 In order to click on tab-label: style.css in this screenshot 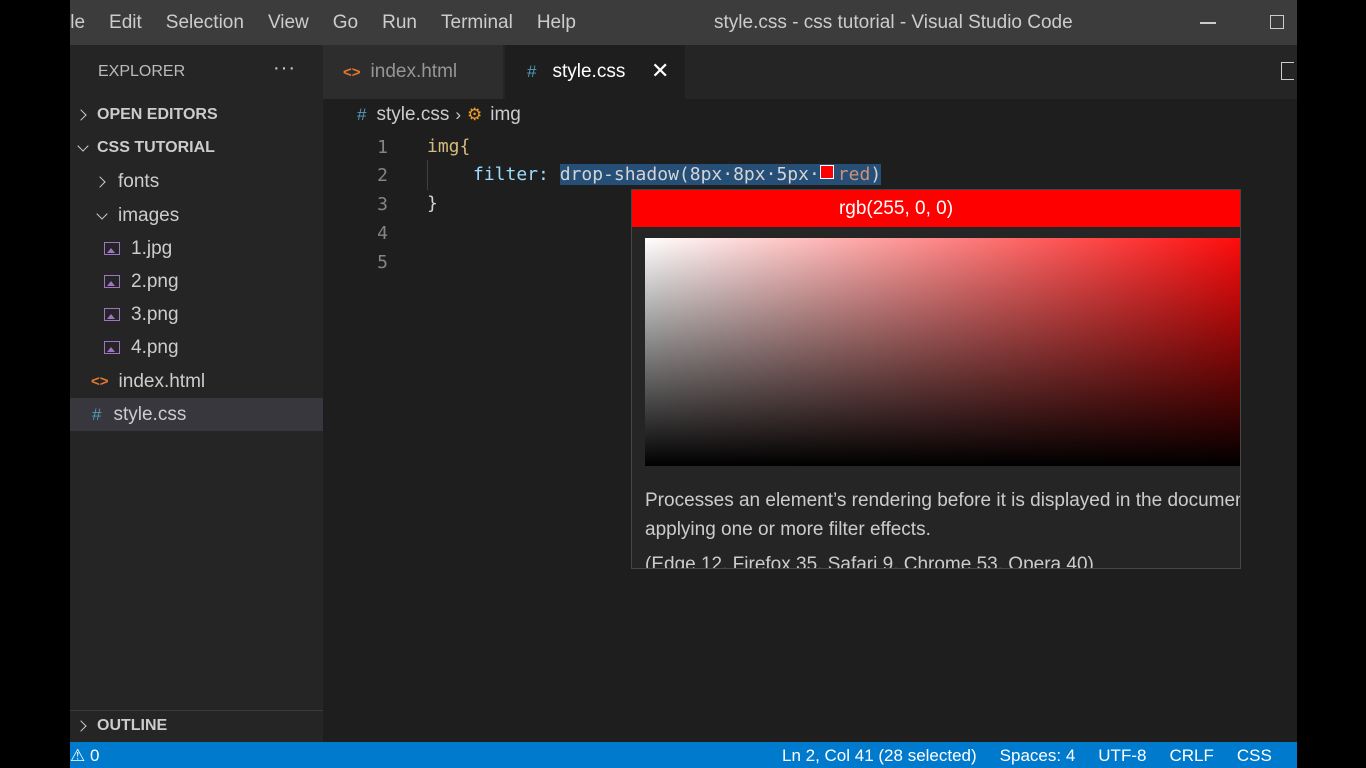, I will do `click(589, 71)`.